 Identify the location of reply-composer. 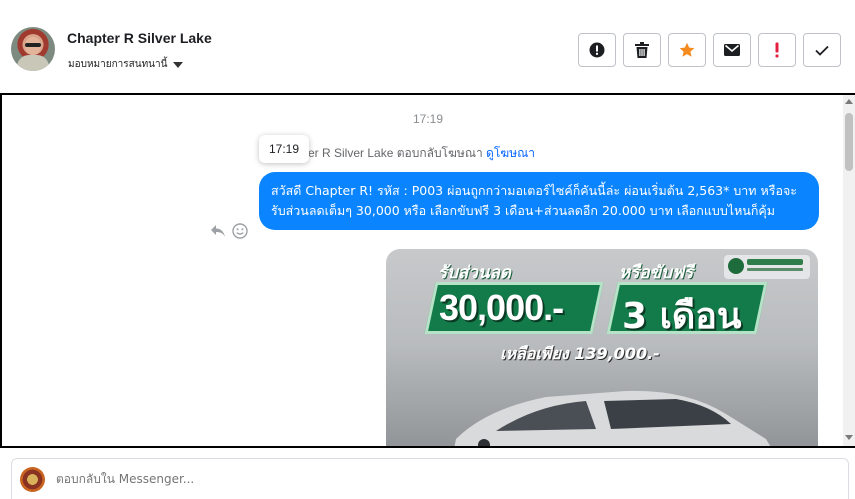
(430, 478).